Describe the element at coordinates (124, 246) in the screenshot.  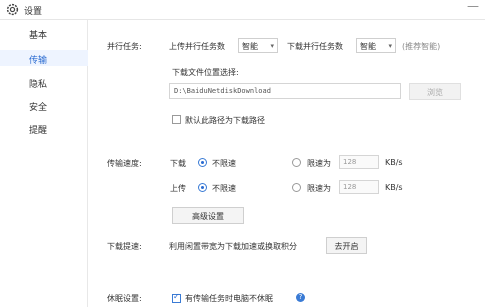
I see `boost-section-label: 下载提速:` at that location.